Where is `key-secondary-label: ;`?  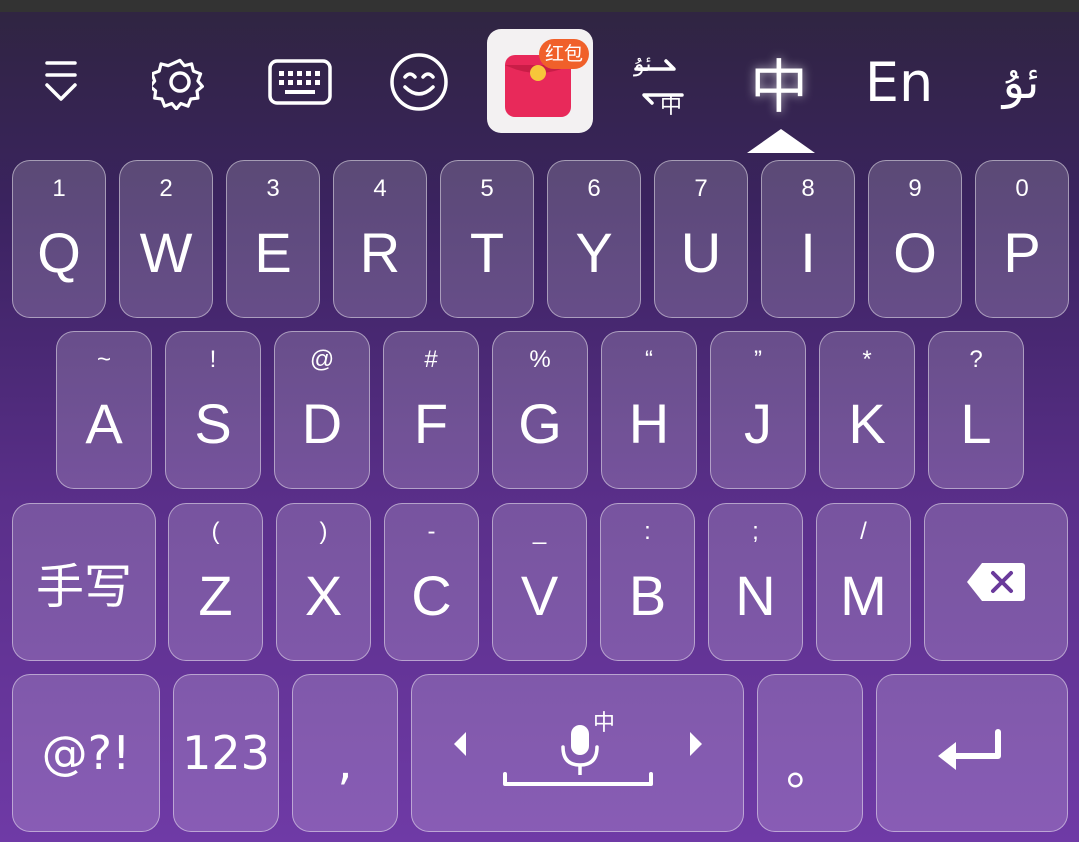
key-secondary-label: ; is located at coordinates (755, 531).